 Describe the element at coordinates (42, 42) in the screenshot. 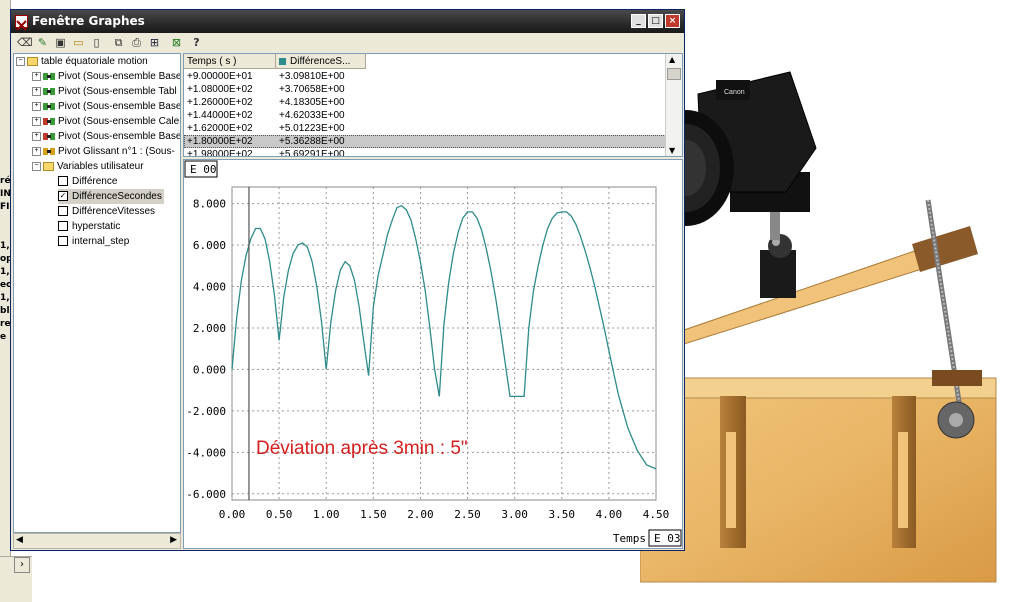

I see `wrench-icon: ✎` at that location.